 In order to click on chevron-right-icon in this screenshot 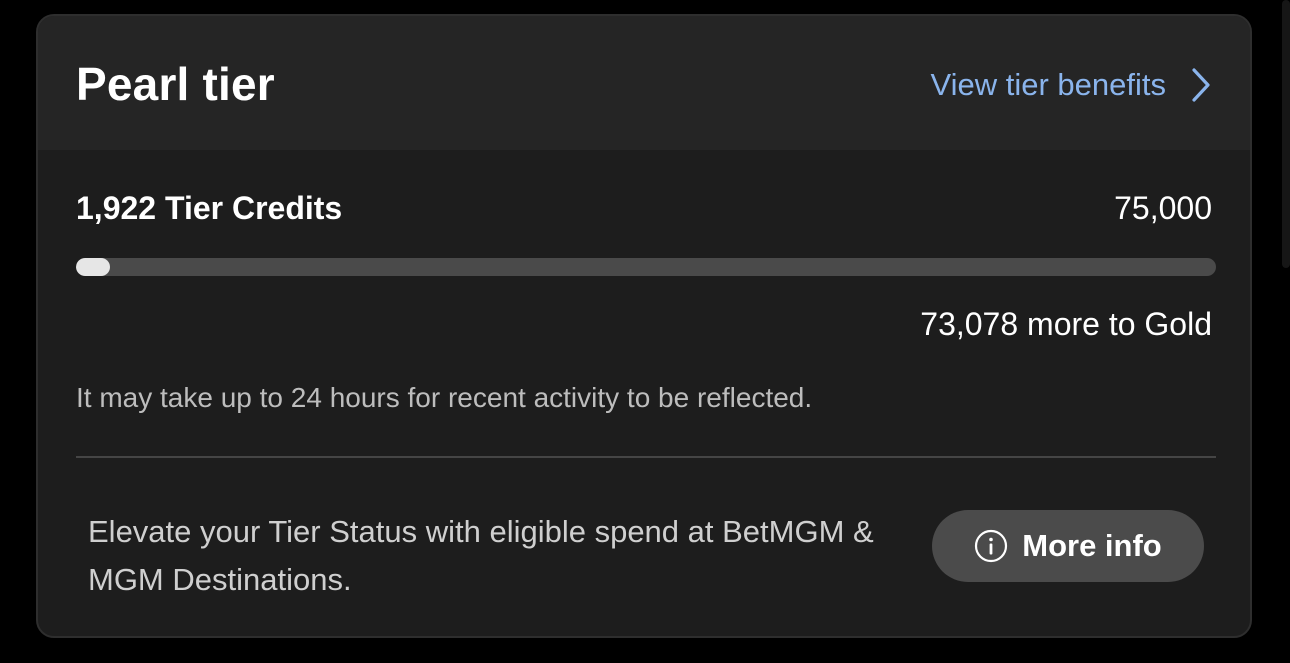, I will do `click(1201, 85)`.